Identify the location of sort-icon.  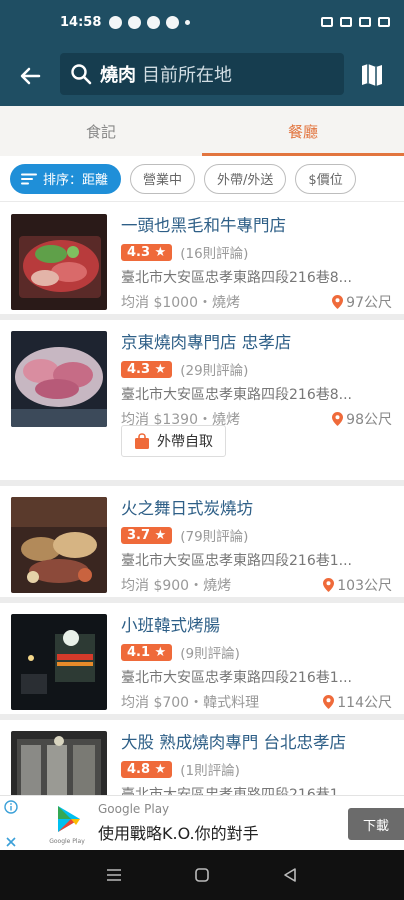
(29, 178).